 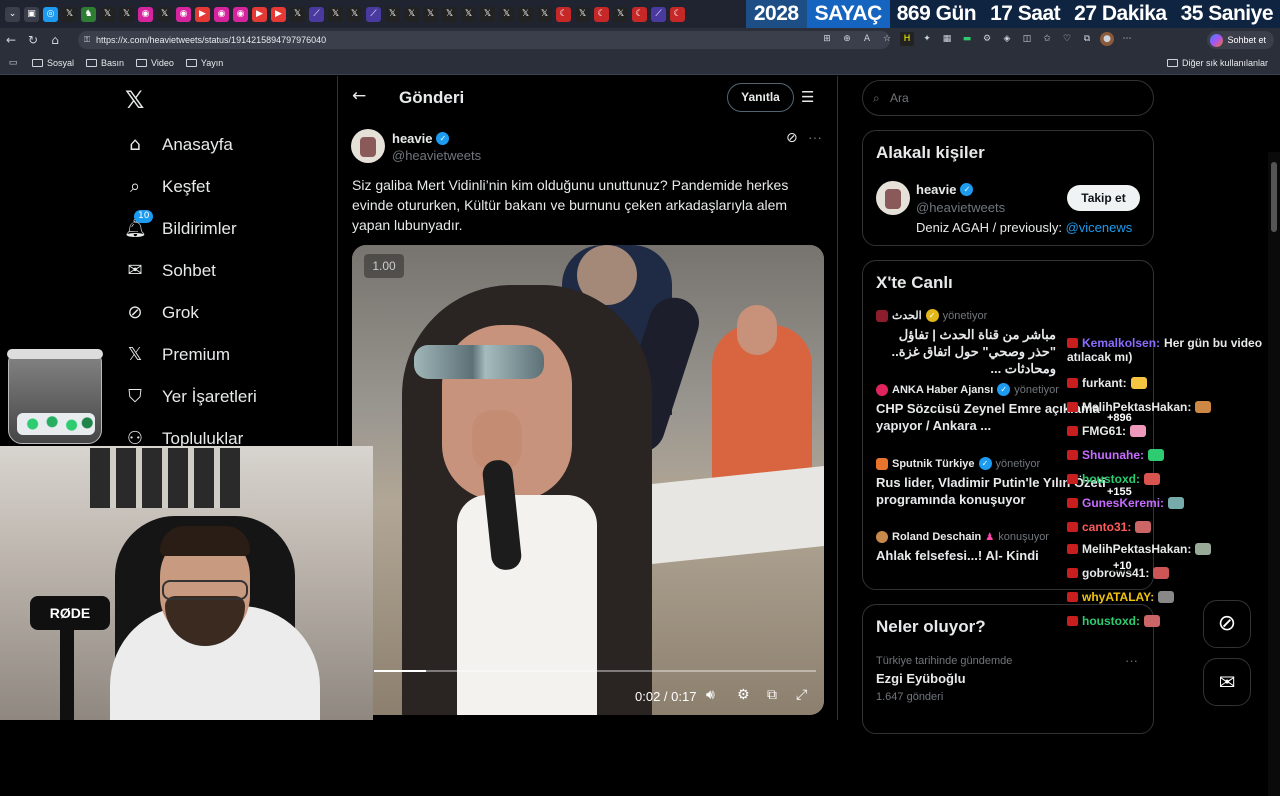 What do you see at coordinates (1027, 39) in the screenshot?
I see `split-screen-icon: ◫` at bounding box center [1027, 39].